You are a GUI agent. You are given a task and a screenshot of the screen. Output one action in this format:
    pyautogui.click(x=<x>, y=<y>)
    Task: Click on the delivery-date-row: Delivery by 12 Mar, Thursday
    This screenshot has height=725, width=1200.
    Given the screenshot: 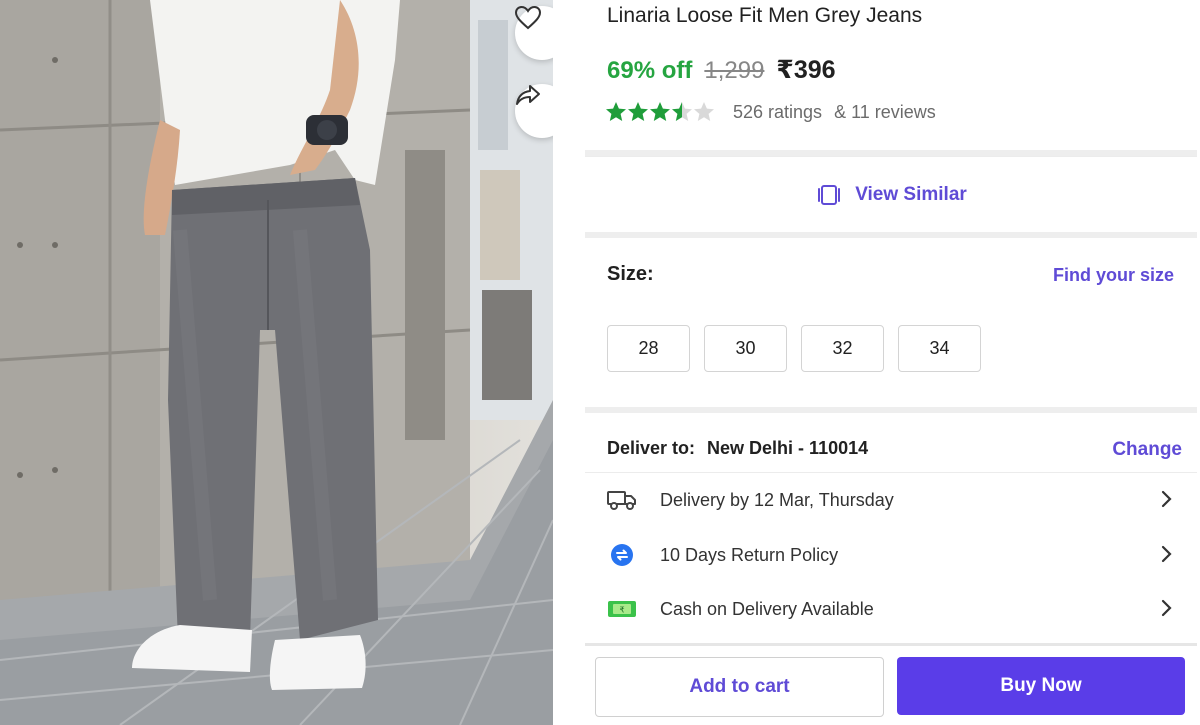 What is the action you would take?
    pyautogui.click(x=891, y=500)
    